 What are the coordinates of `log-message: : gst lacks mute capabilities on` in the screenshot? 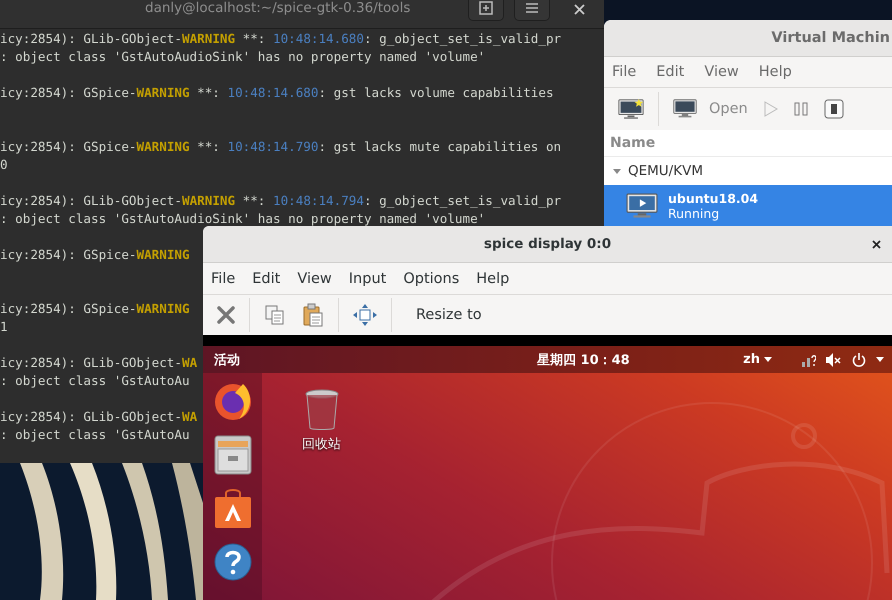 It's located at (440, 147).